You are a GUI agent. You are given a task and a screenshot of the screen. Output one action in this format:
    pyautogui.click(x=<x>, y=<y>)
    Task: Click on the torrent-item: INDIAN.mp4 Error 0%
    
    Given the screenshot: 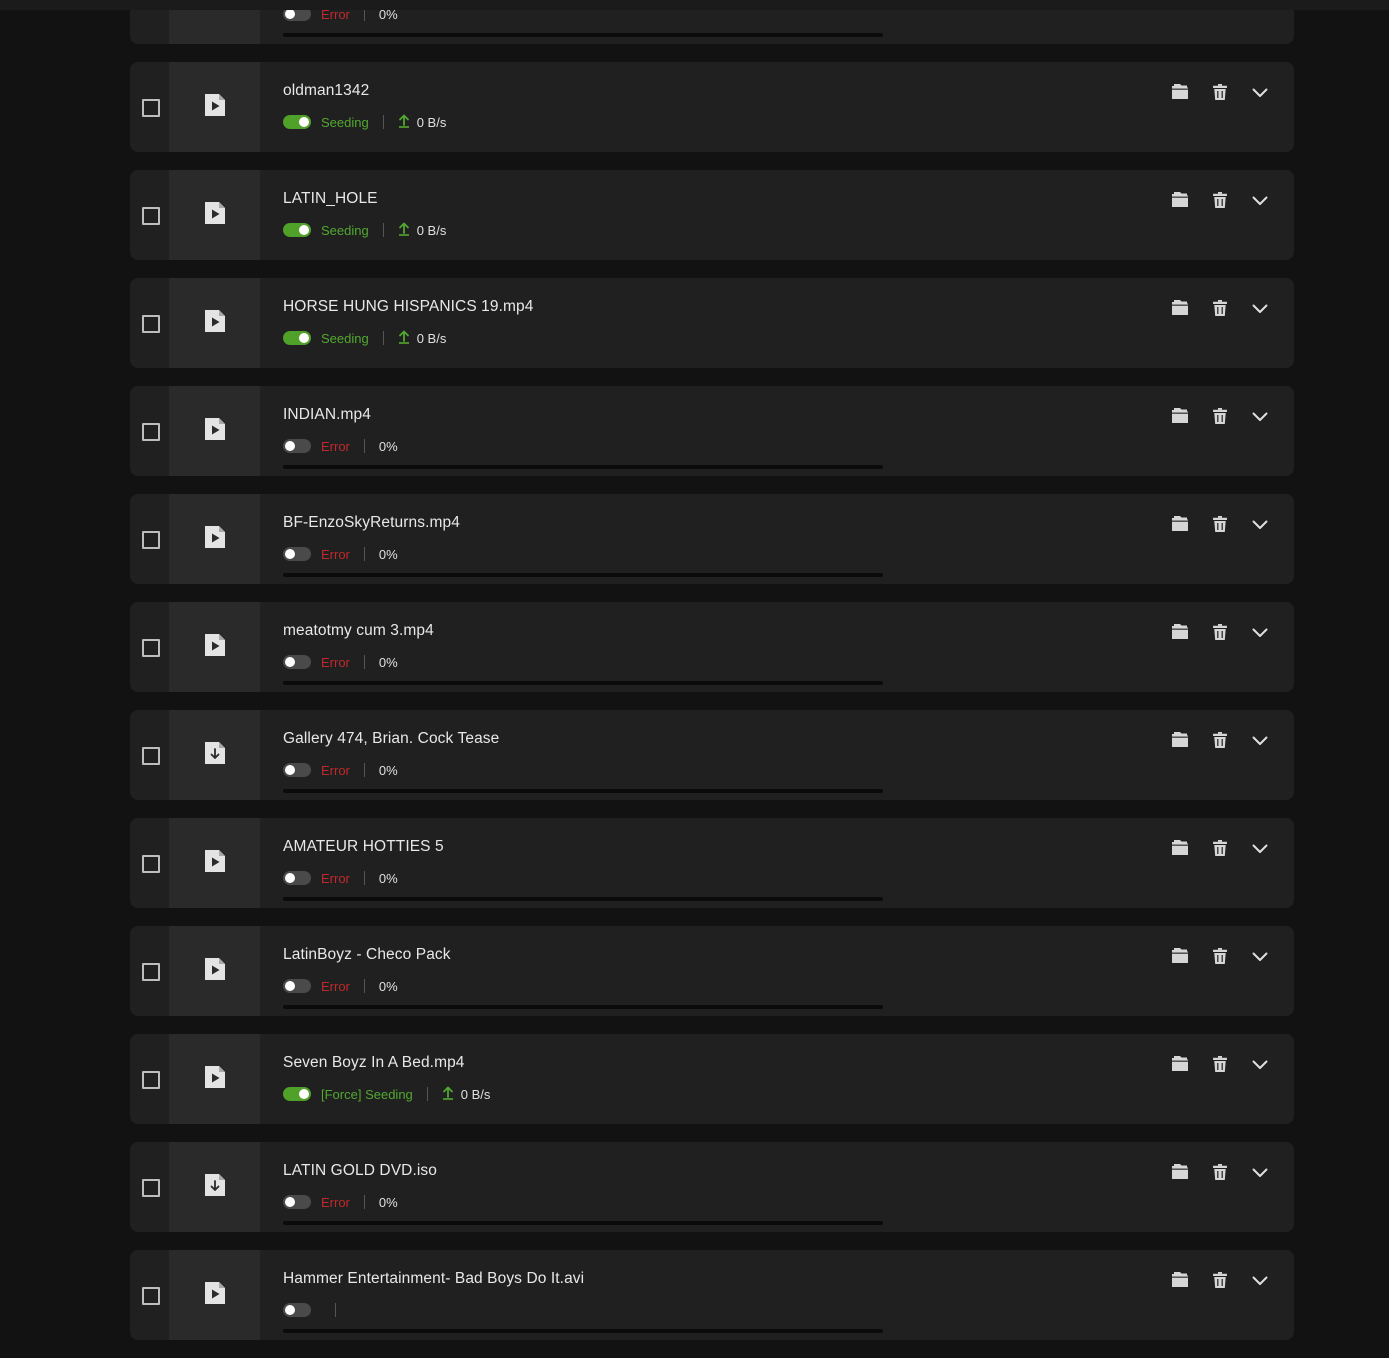 What is the action you would take?
    pyautogui.click(x=712, y=431)
    